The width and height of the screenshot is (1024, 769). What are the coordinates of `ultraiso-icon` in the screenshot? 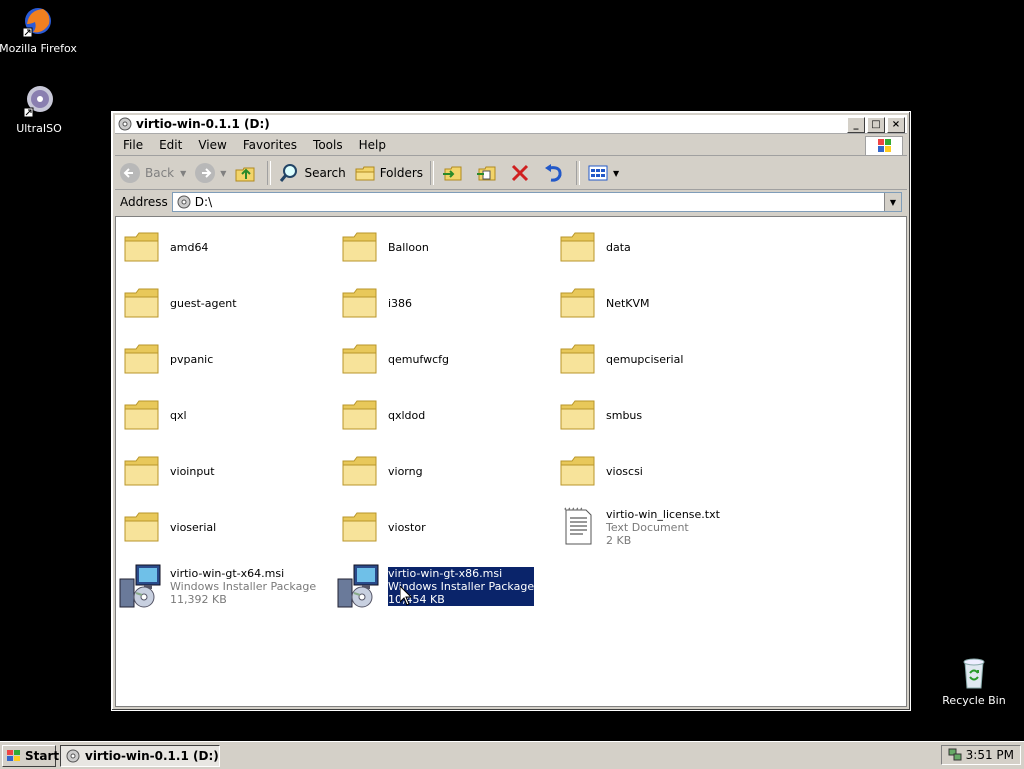 It's located at (39, 101).